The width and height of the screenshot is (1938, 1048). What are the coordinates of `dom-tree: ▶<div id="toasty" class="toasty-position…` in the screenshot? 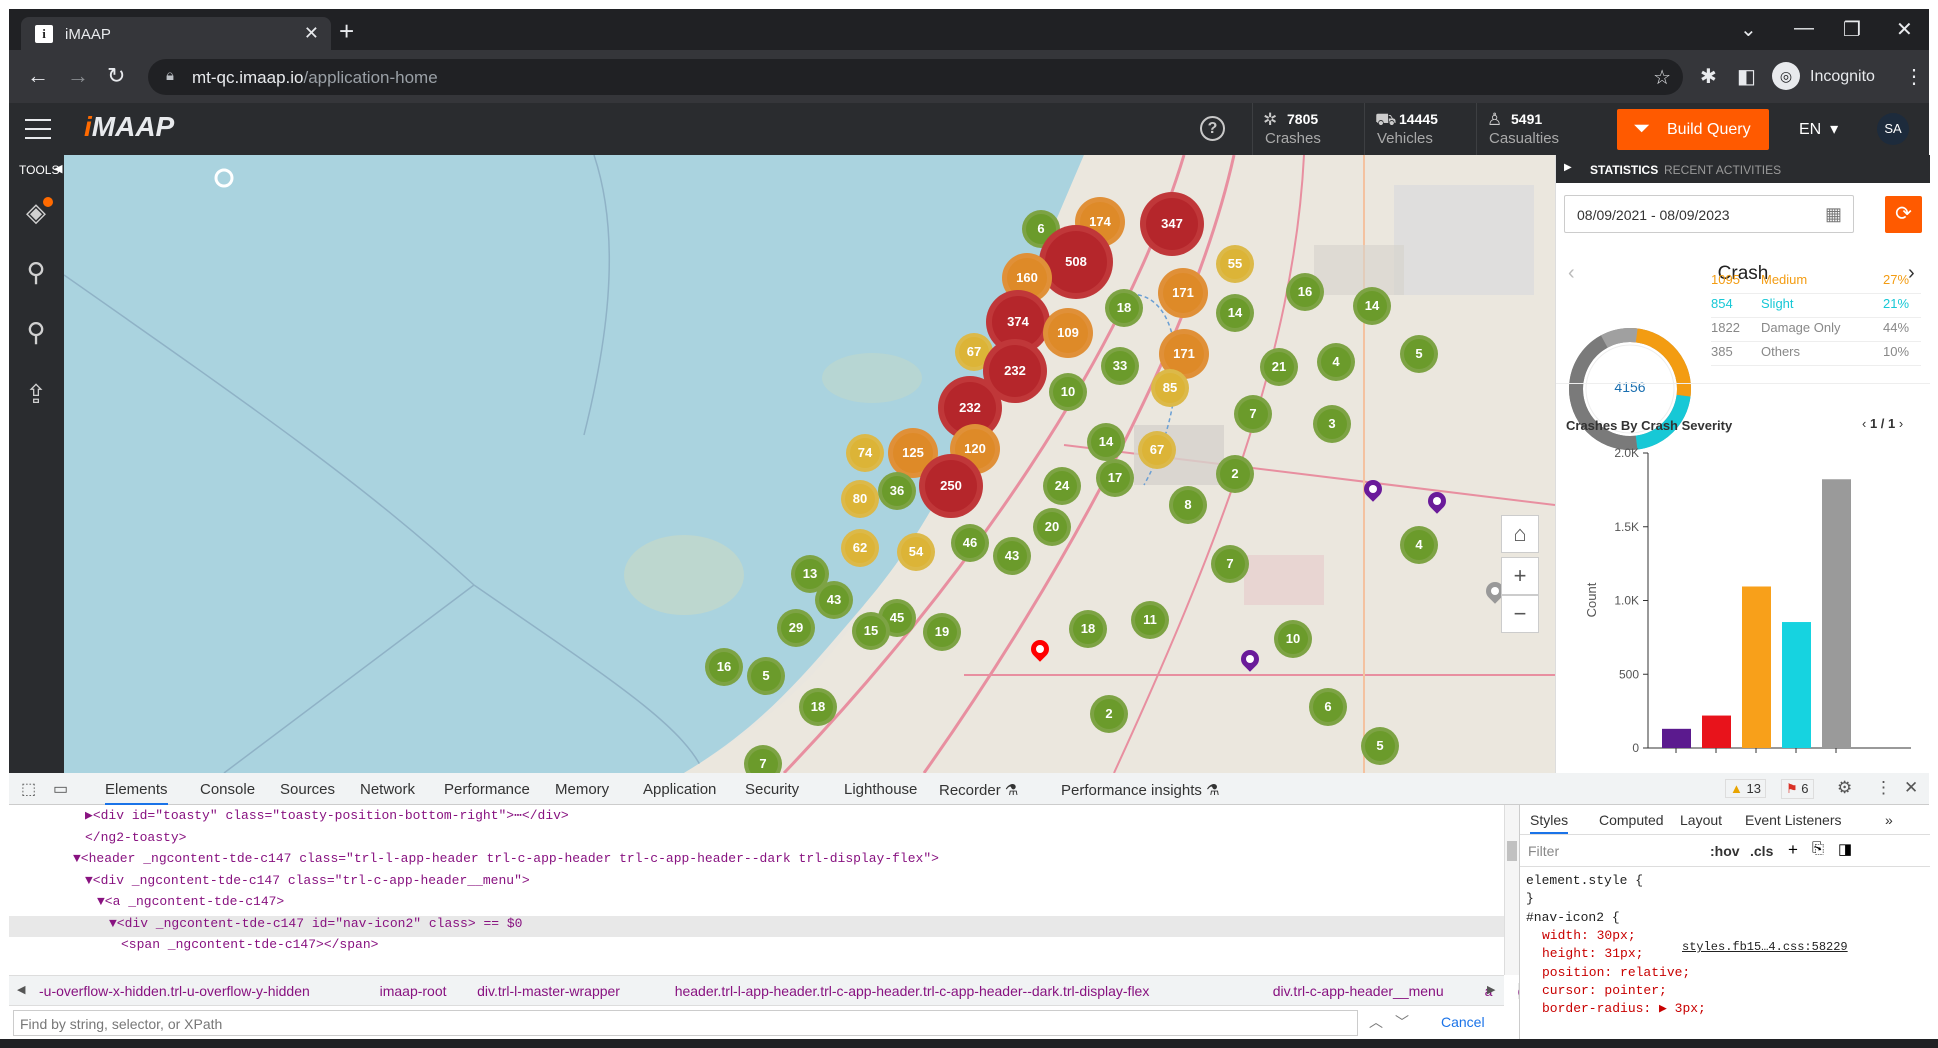 It's located at (756, 889).